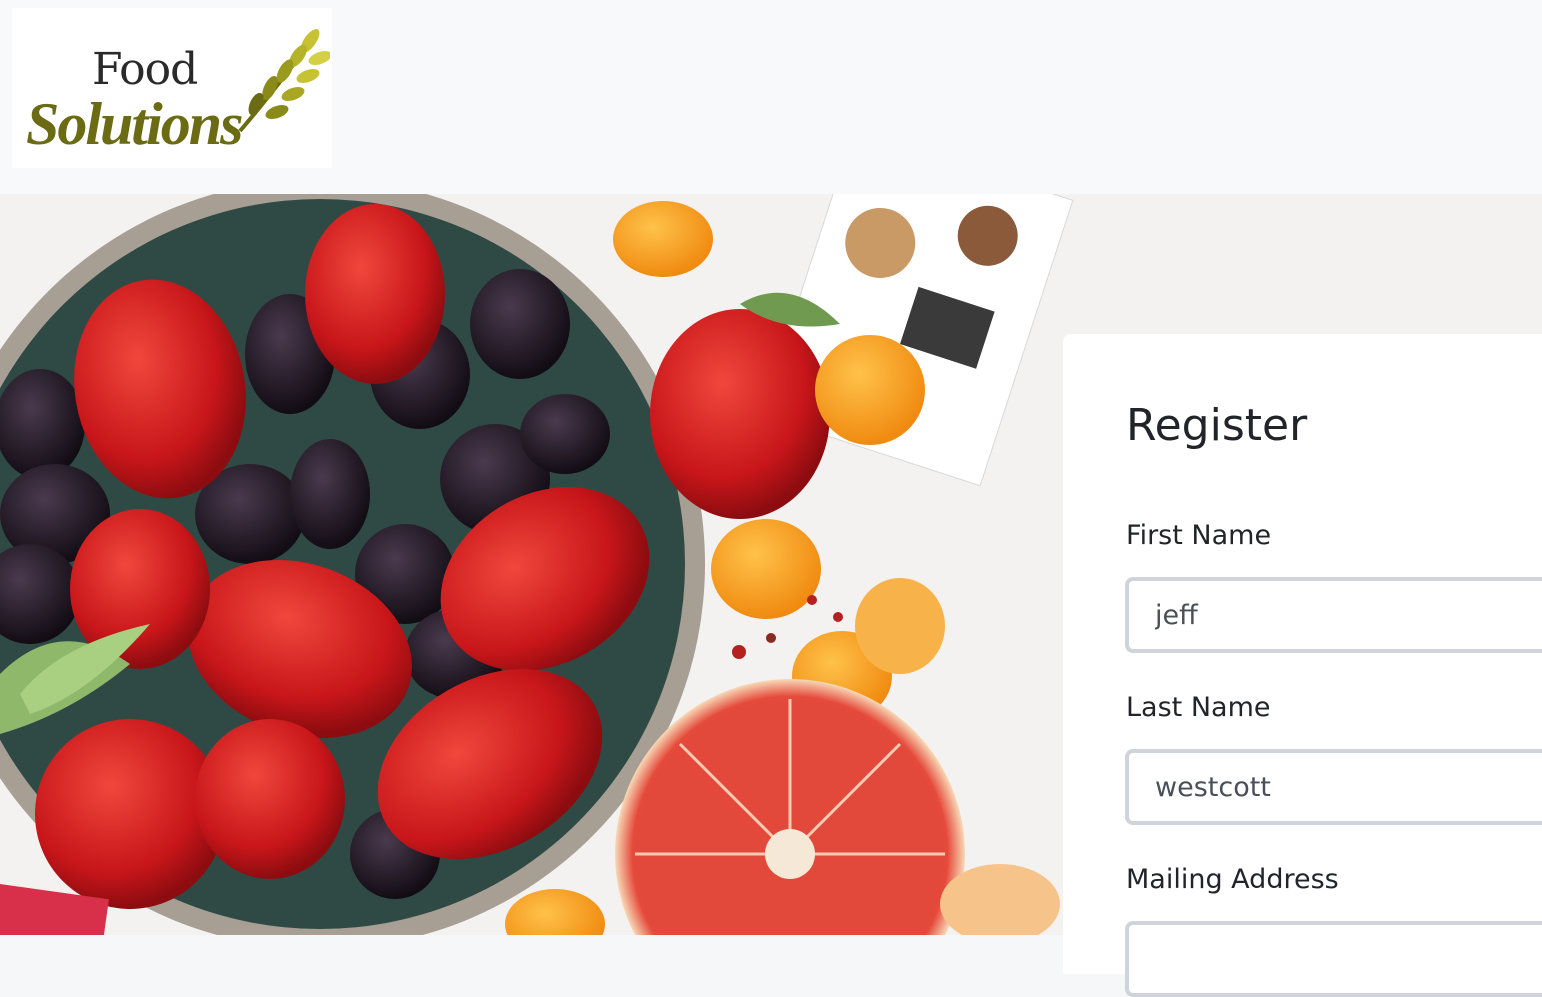 The image size is (1542, 997). Describe the element at coordinates (1199, 535) in the screenshot. I see `first-name-label: First Name` at that location.